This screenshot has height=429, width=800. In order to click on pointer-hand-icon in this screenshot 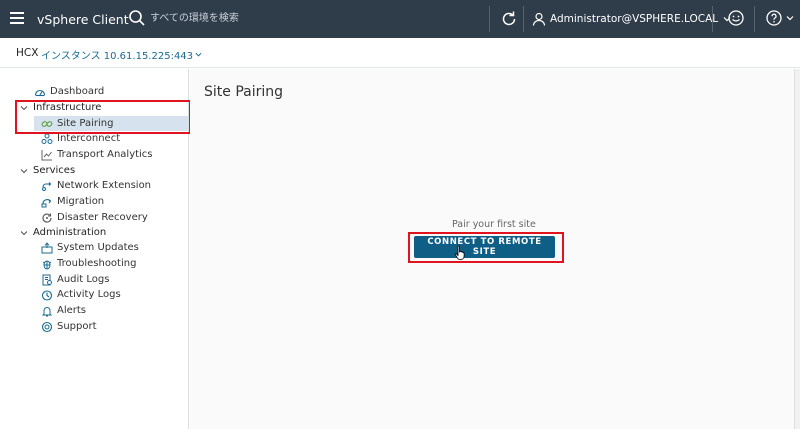, I will do `click(459, 252)`.